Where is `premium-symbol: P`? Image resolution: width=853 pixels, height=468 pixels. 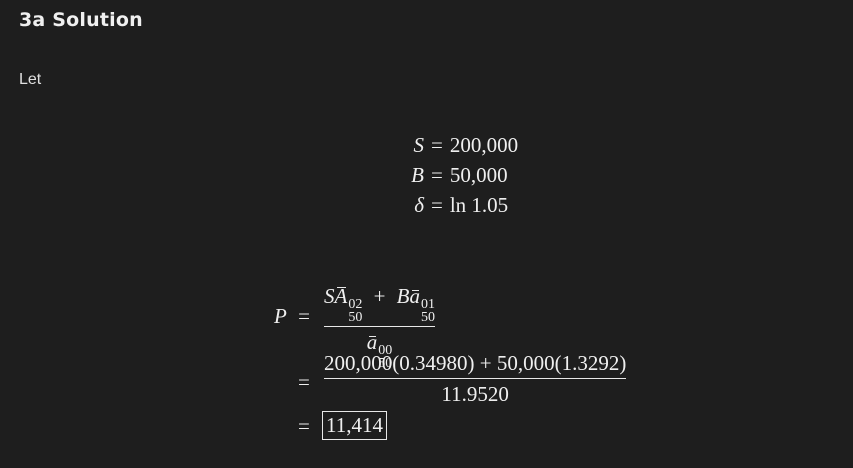 premium-symbol: P is located at coordinates (280, 316).